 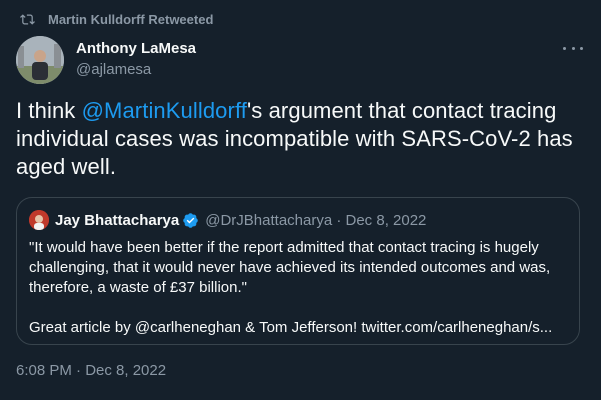 I want to click on tweet-timestamp: 6:08 PM · Dec 8, 2022, so click(x=91, y=370).